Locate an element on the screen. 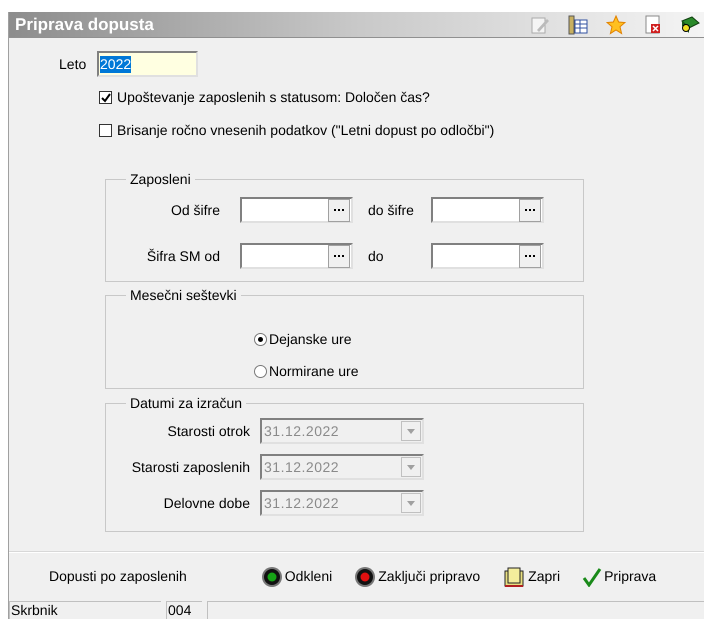 This screenshot has width=704, height=619. window-title: Priprava dopusta is located at coordinates (85, 25).